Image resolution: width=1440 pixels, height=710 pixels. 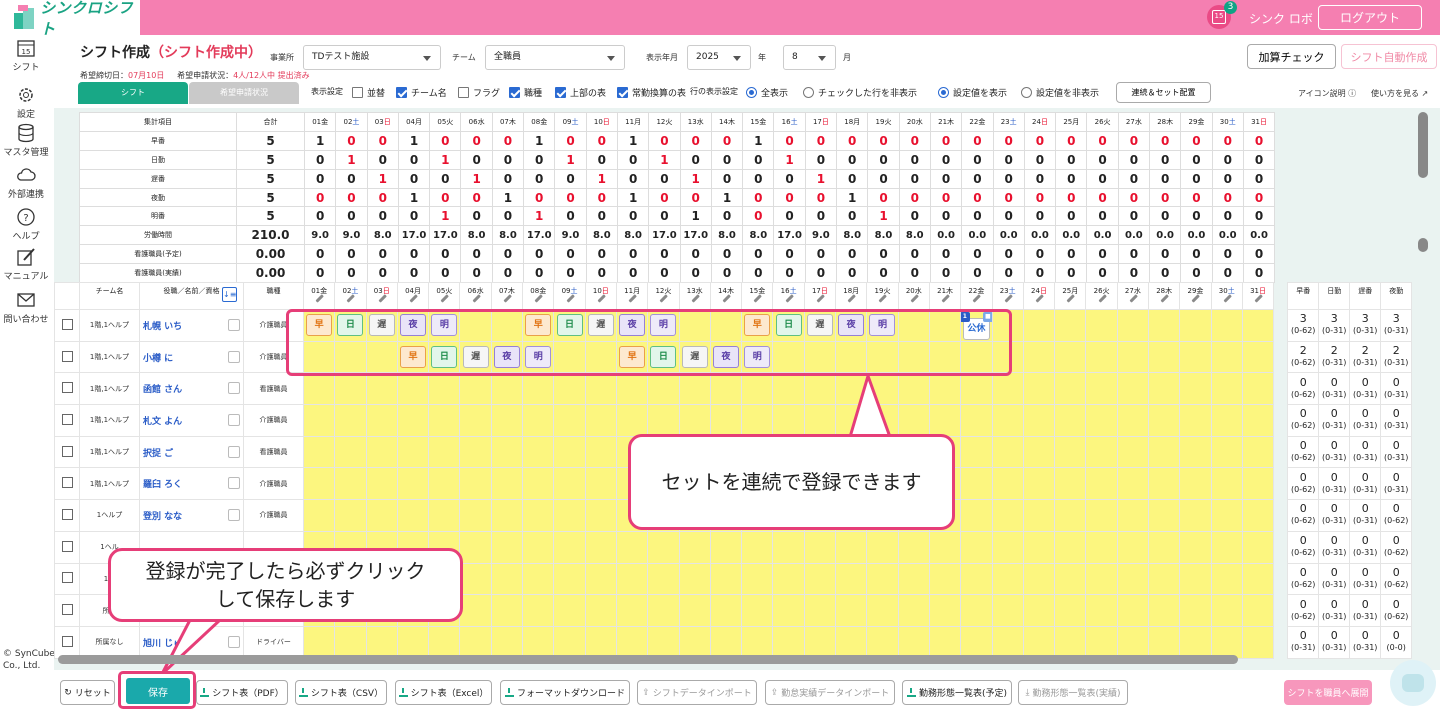 What do you see at coordinates (26, 55) in the screenshot?
I see `sidebar-item-calendar: 15 シフト` at bounding box center [26, 55].